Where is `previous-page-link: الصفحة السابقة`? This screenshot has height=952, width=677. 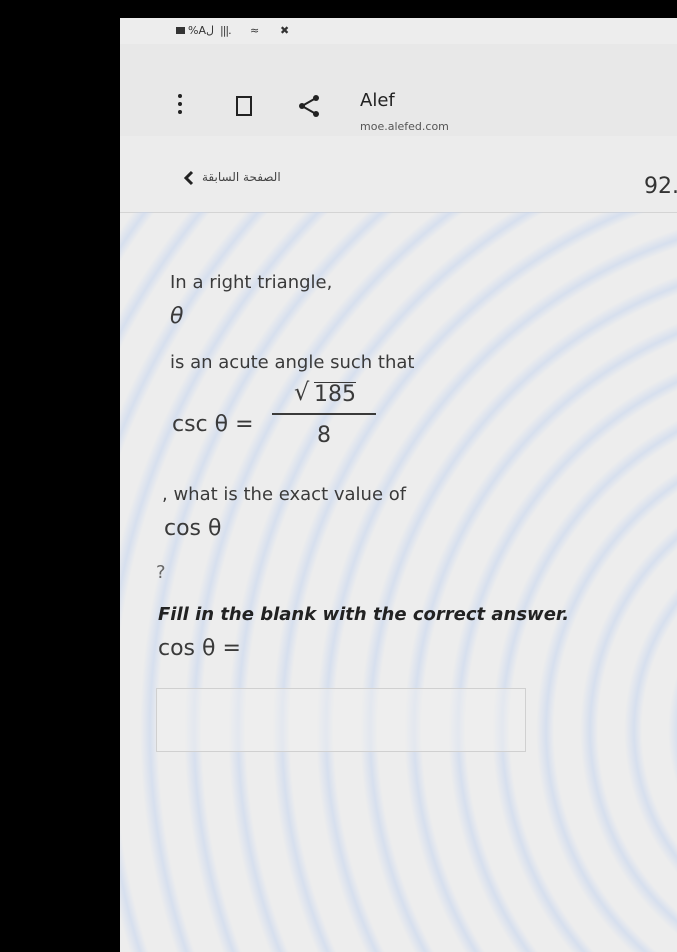 previous-page-link: الصفحة السابقة is located at coordinates (241, 177).